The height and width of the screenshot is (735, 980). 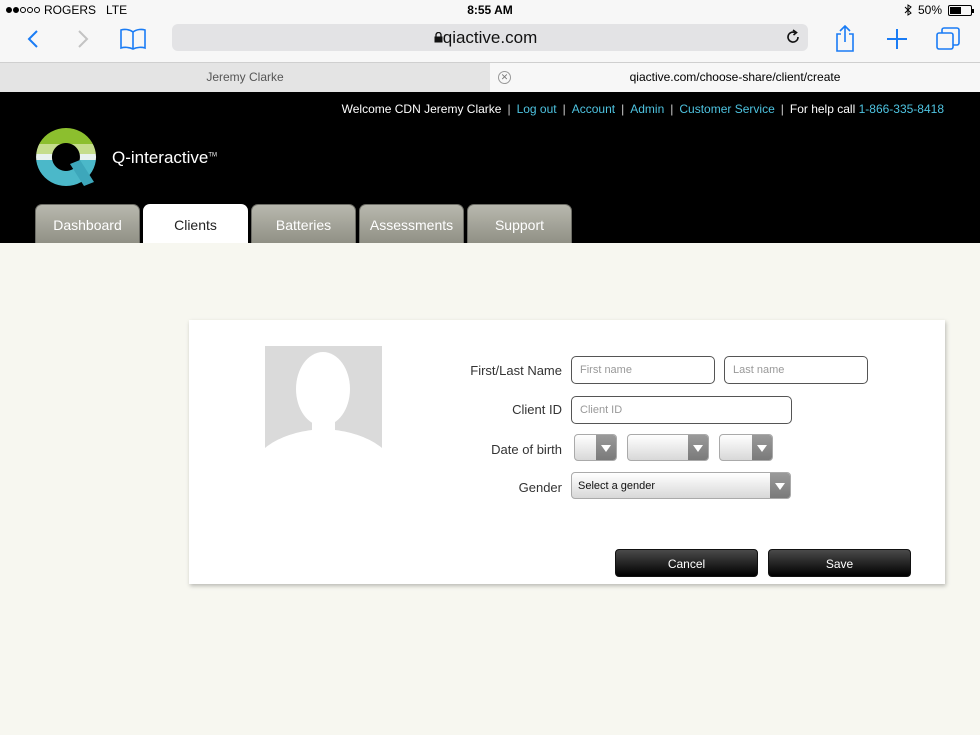 What do you see at coordinates (839, 563) in the screenshot?
I see `save-button: Save` at bounding box center [839, 563].